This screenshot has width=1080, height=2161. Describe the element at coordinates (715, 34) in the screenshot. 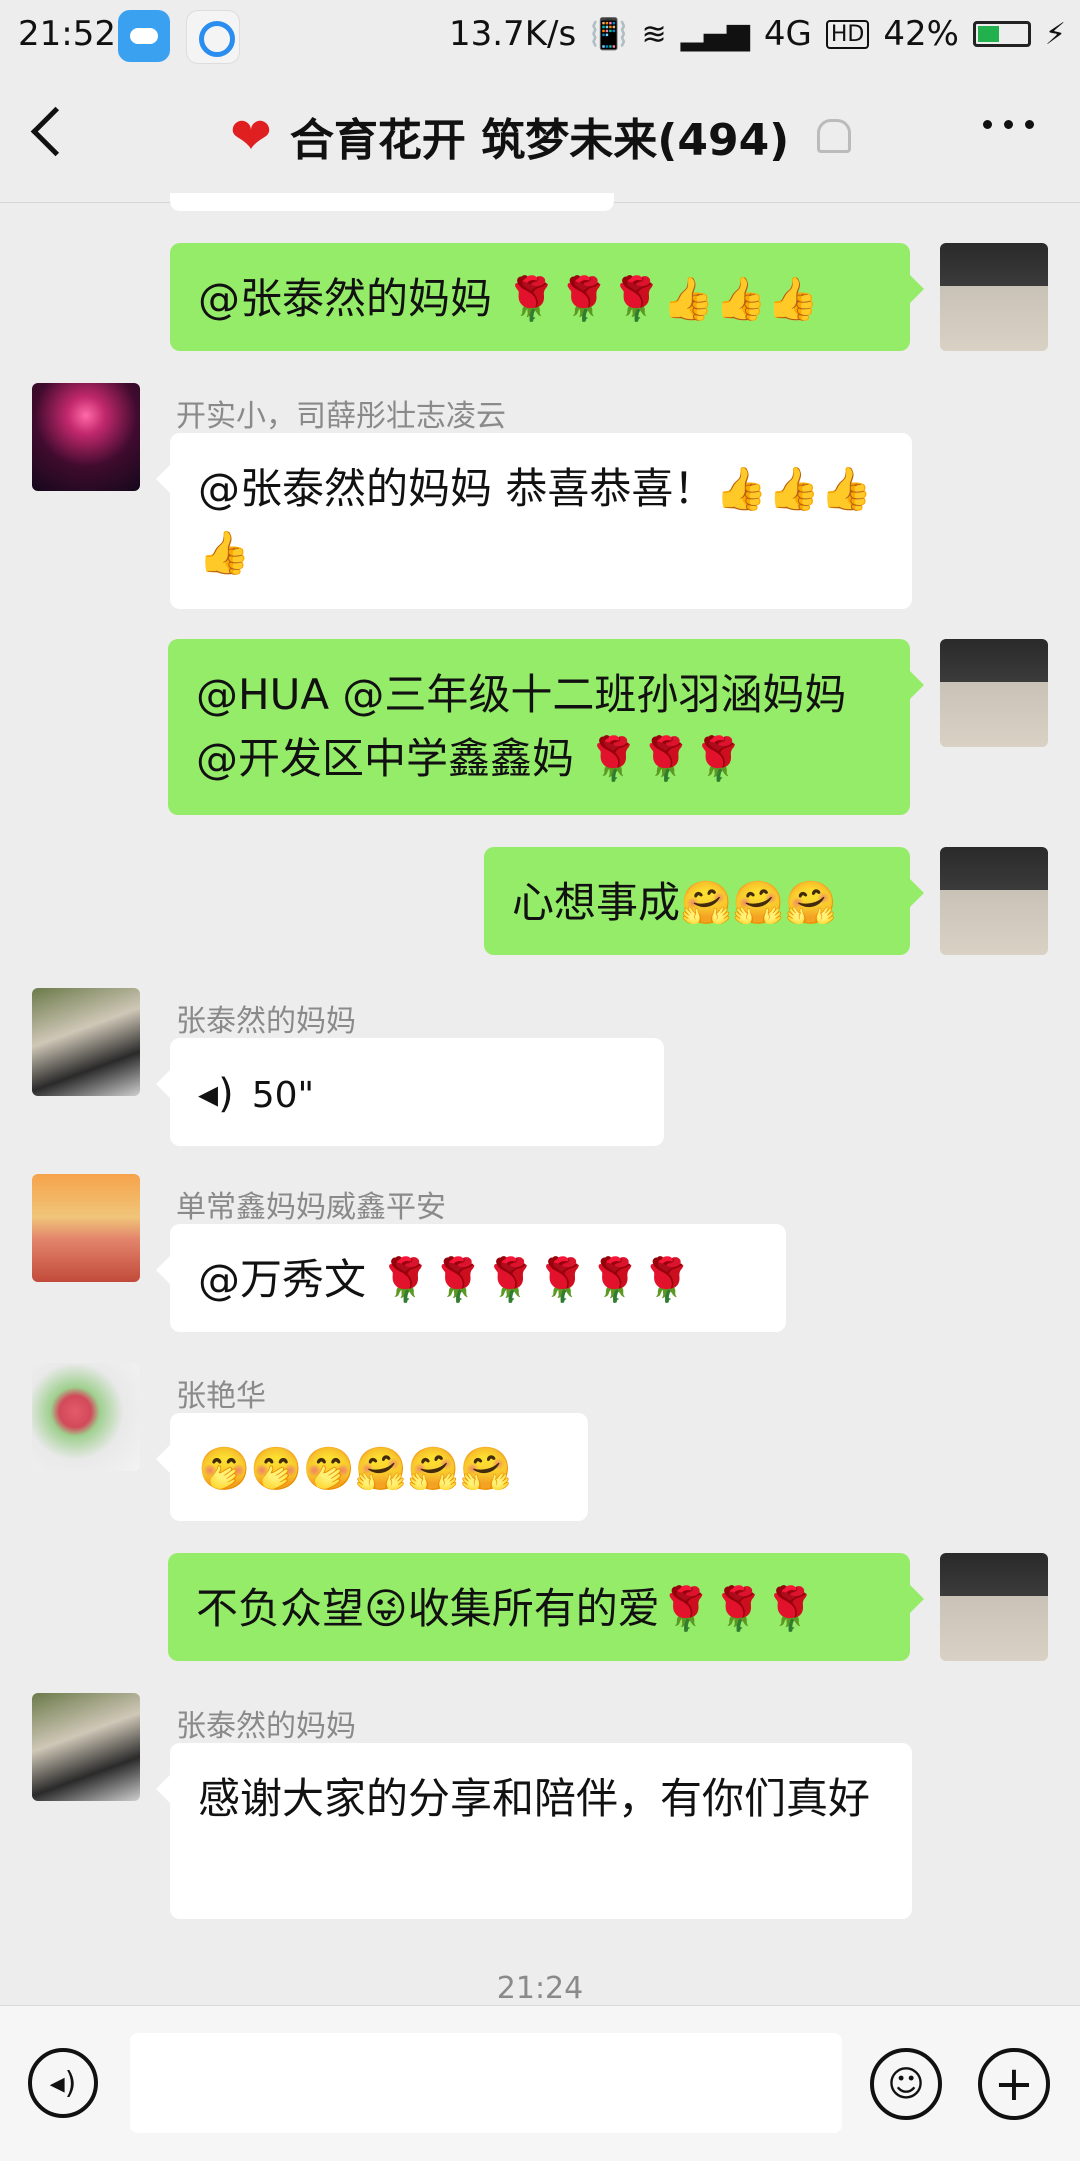

I see `signal-icon: ▂▄▆` at that location.